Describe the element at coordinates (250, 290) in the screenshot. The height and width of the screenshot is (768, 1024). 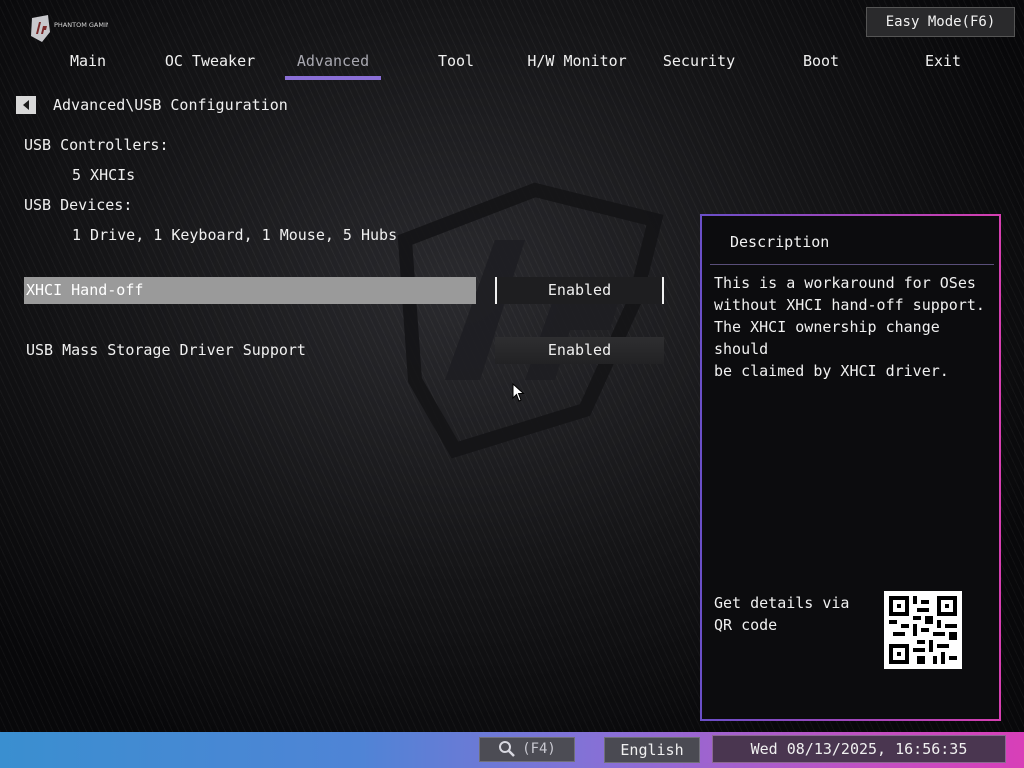
I see `setting-label-xhci-hand-off: XHCI Hand-off` at that location.